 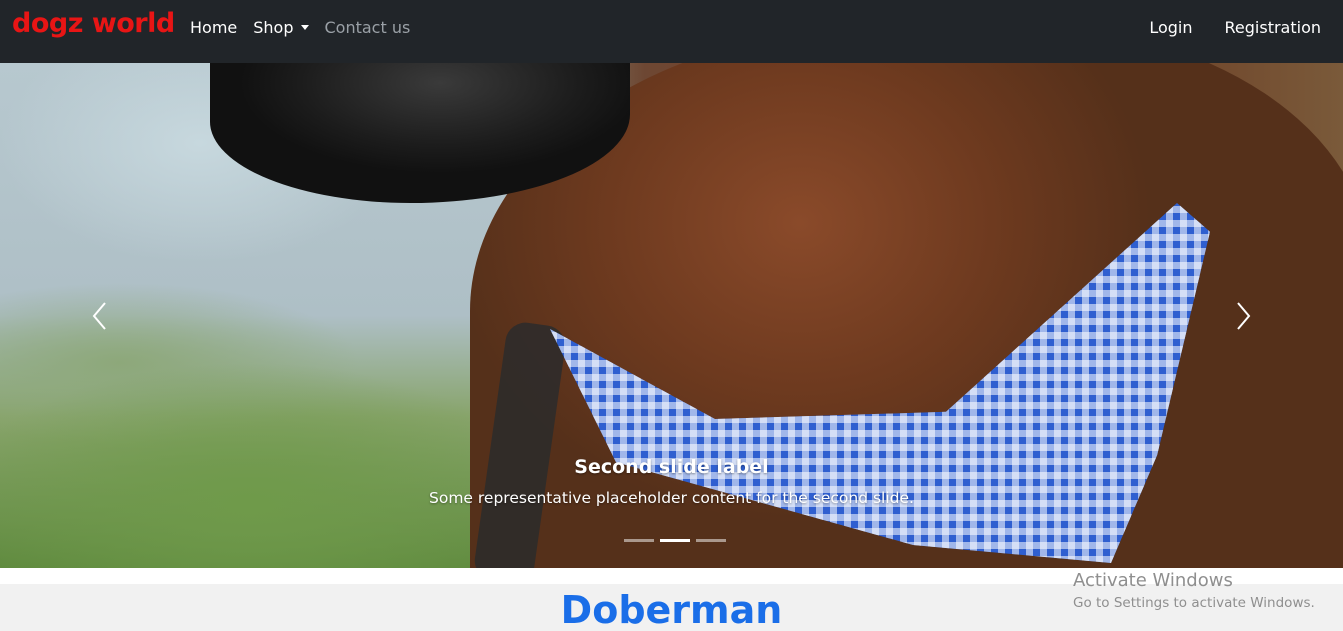 I want to click on nav-home-link: Home, so click(x=213, y=27).